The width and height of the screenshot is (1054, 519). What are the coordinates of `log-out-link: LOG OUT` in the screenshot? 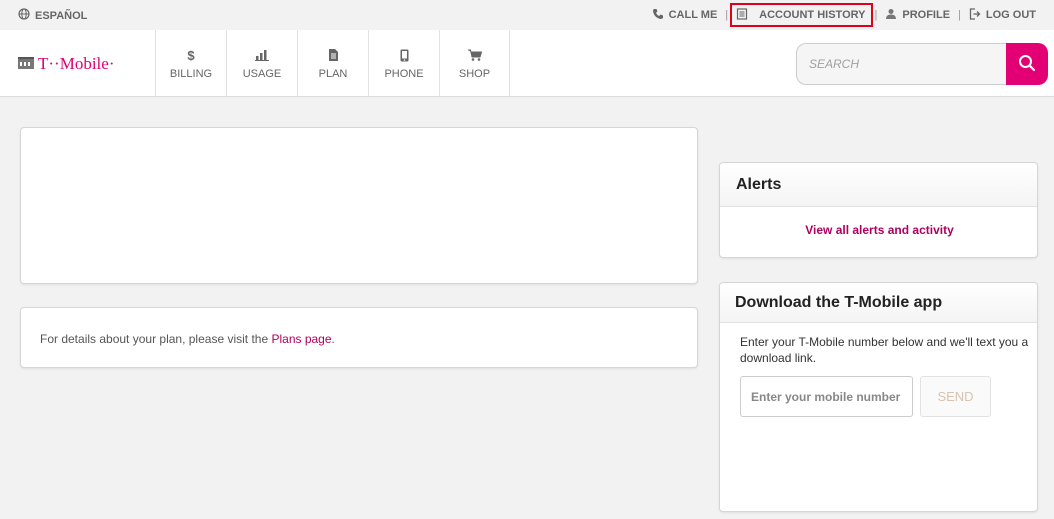 It's located at (1002, 15).